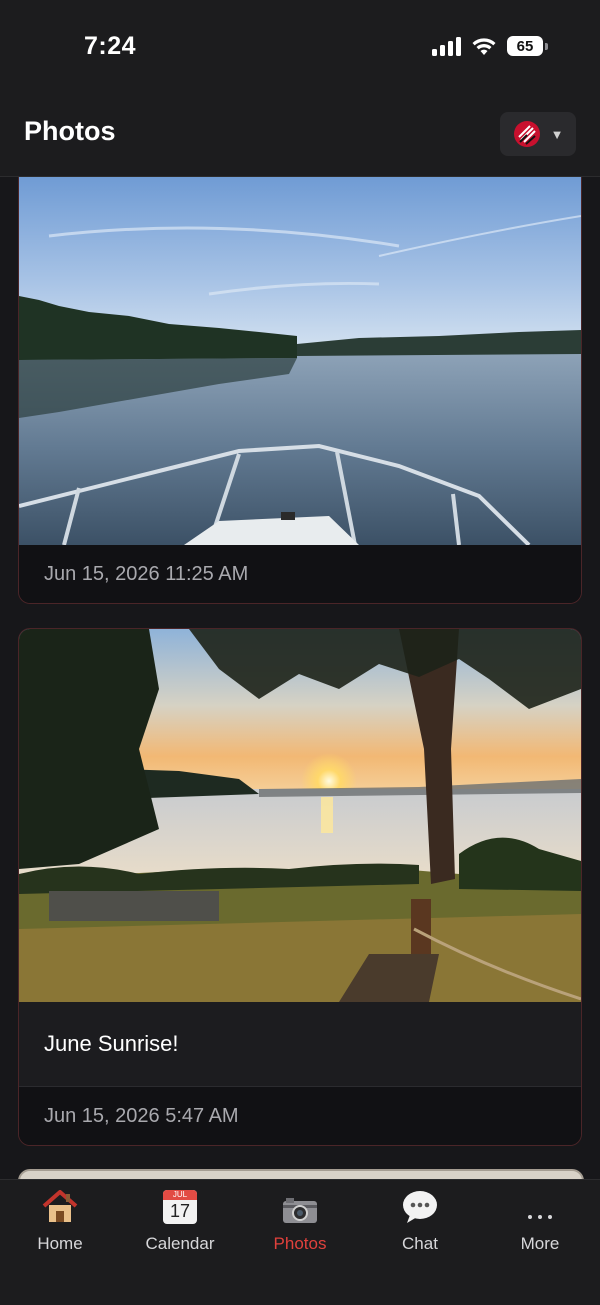 The width and height of the screenshot is (600, 1305). I want to click on calendar-month: JUL, so click(180, 1195).